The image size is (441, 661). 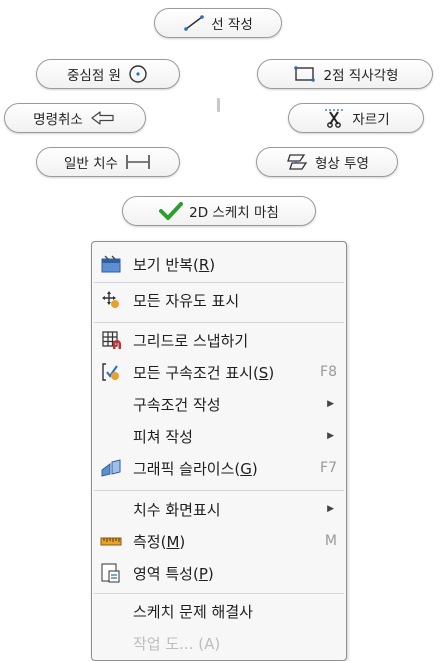 I want to click on general-dimension-label: 일반 치수, so click(x=91, y=164).